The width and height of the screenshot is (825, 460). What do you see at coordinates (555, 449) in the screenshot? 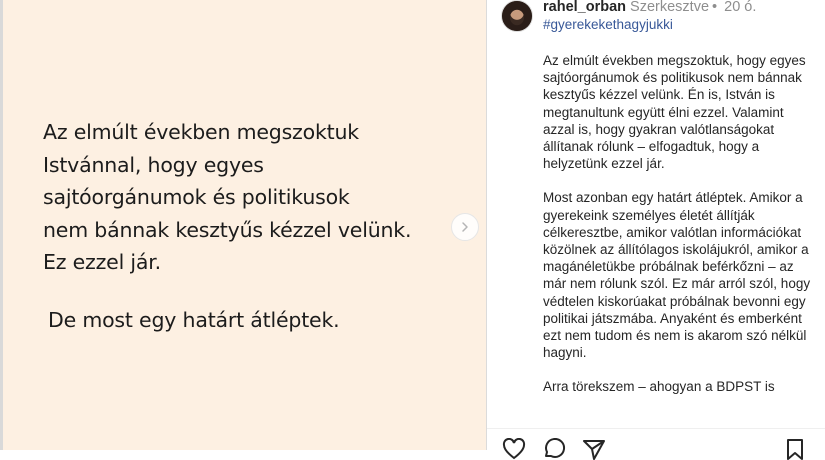
I see `comment-icon` at bounding box center [555, 449].